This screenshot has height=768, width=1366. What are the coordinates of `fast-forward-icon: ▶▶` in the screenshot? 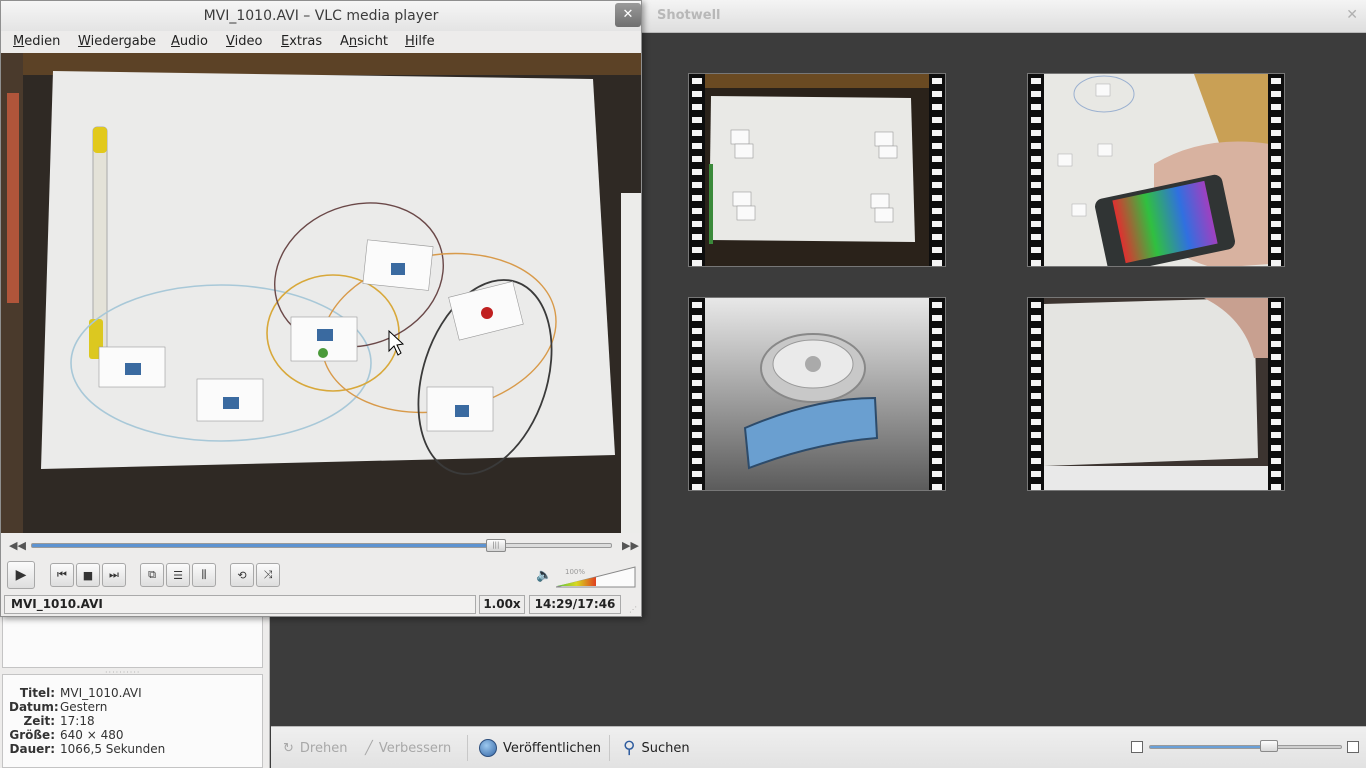 It's located at (630, 545).